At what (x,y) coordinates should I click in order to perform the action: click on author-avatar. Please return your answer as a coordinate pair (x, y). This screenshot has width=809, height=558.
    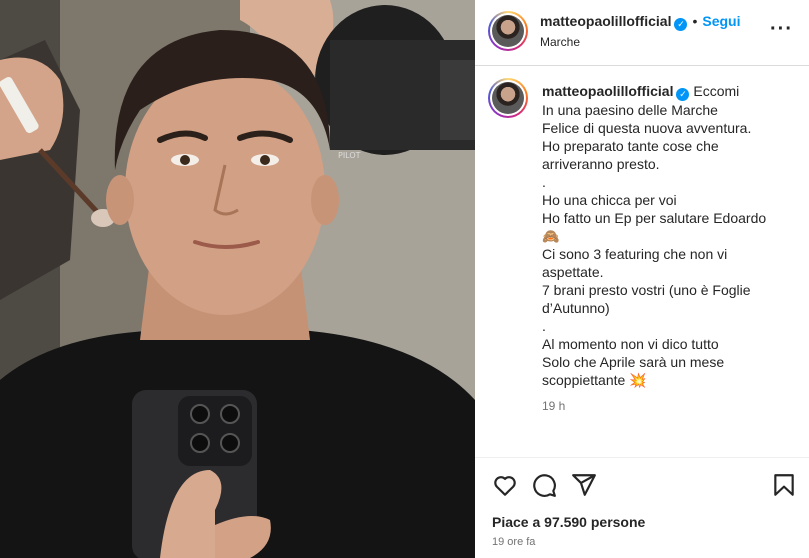
    Looking at the image, I should click on (508, 31).